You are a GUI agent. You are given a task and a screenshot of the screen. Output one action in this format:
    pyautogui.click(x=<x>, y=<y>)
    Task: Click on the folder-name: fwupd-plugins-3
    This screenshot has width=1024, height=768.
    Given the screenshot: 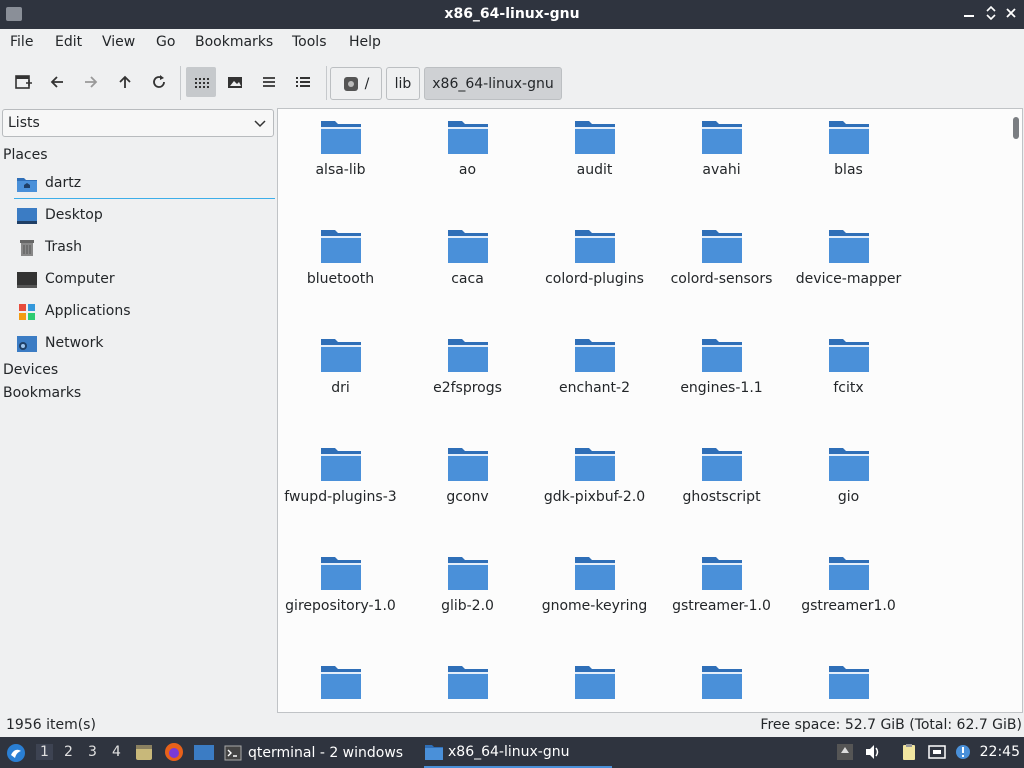 What is the action you would take?
    pyautogui.click(x=340, y=497)
    